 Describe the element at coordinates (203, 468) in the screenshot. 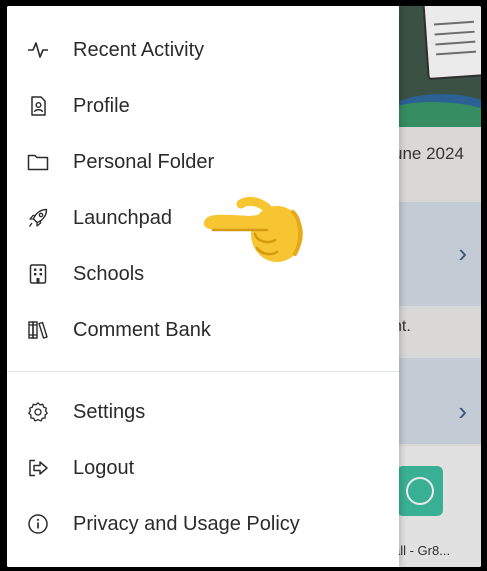

I see `menu-item-logout: Logout` at that location.